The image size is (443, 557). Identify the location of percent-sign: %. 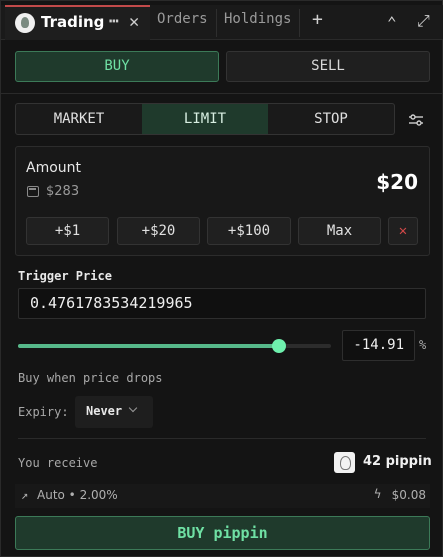
(423, 345).